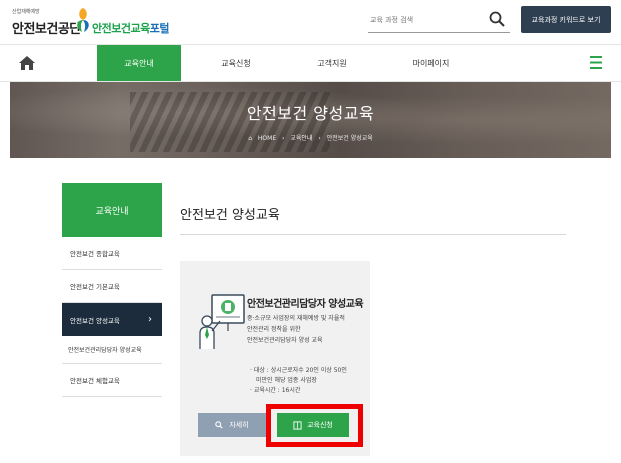 This screenshot has width=621, height=463. I want to click on search-box, so click(439, 20).